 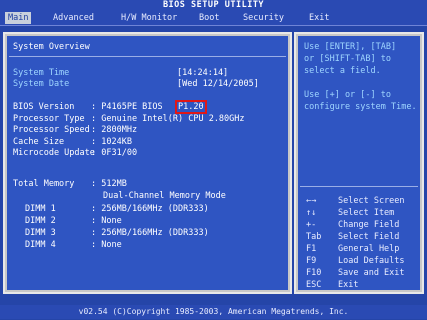 I want to click on menu-tab-main: Main, so click(x=18, y=18).